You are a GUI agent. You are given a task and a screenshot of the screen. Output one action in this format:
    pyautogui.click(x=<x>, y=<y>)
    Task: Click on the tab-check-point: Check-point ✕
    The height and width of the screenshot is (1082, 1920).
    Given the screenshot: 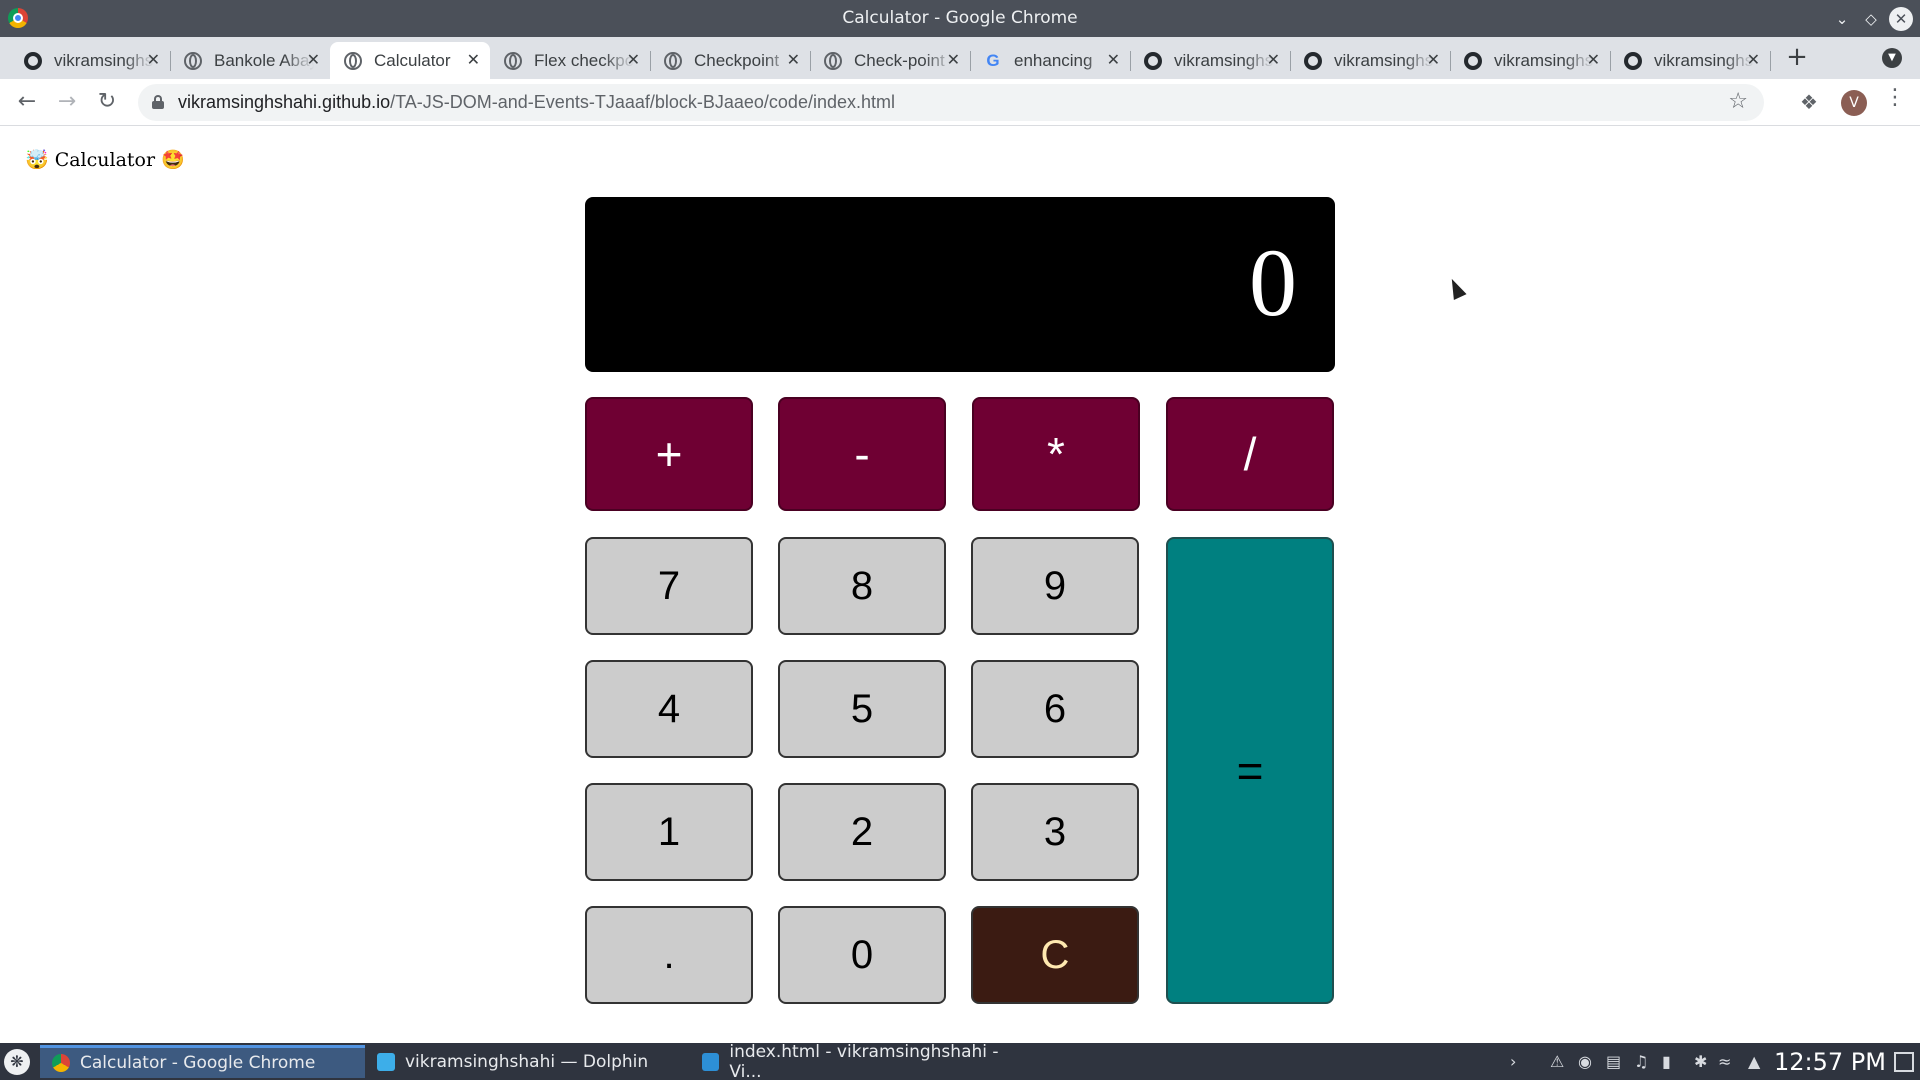 What is the action you would take?
    pyautogui.click(x=890, y=60)
    